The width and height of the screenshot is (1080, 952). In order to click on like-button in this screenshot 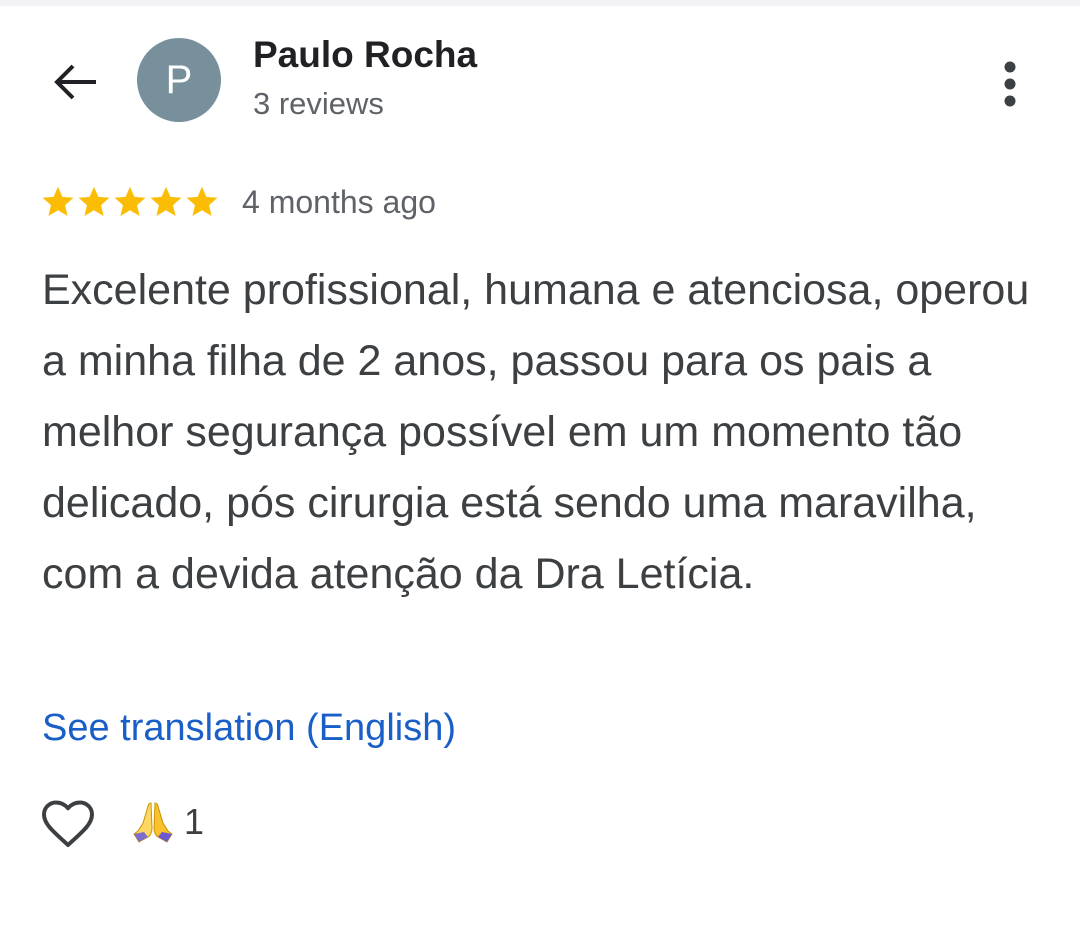, I will do `click(68, 824)`.